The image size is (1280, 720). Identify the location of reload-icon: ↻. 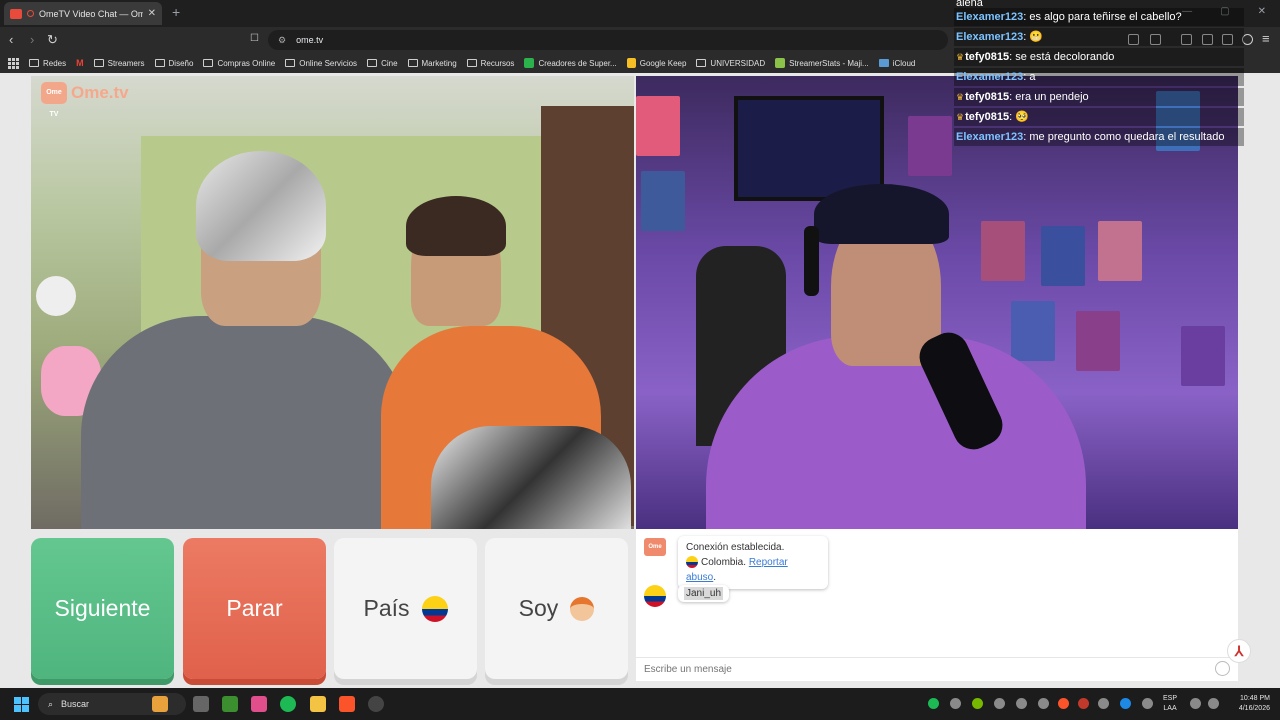
(52, 40).